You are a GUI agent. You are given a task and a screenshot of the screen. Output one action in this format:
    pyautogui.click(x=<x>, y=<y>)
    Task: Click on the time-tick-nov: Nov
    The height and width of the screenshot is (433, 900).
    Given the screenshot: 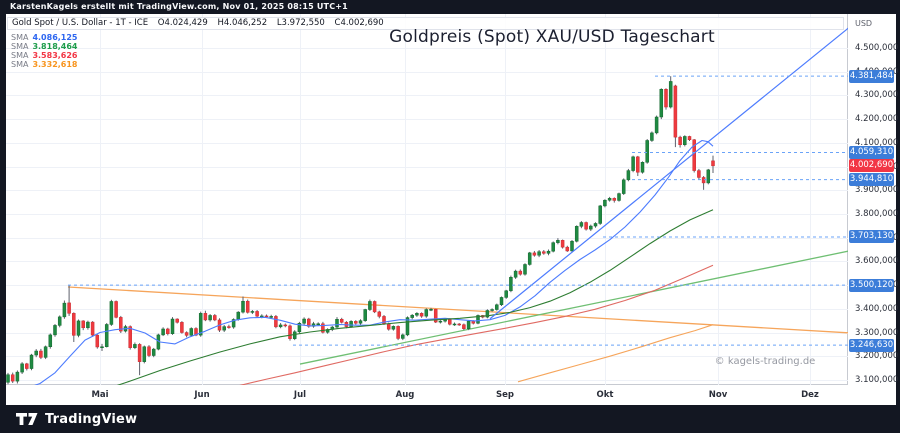 What is the action you would take?
    pyautogui.click(x=718, y=395)
    